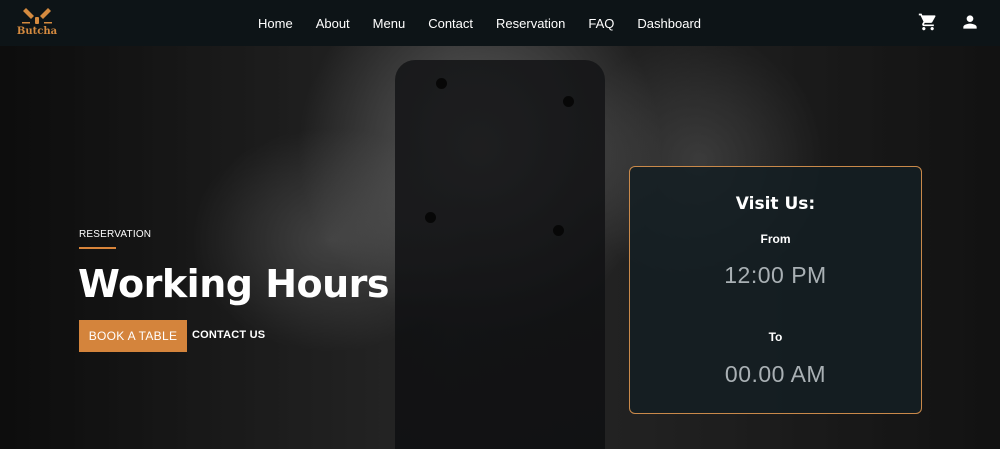 This screenshot has height=449, width=1000. I want to click on nav-icons, so click(949, 22).